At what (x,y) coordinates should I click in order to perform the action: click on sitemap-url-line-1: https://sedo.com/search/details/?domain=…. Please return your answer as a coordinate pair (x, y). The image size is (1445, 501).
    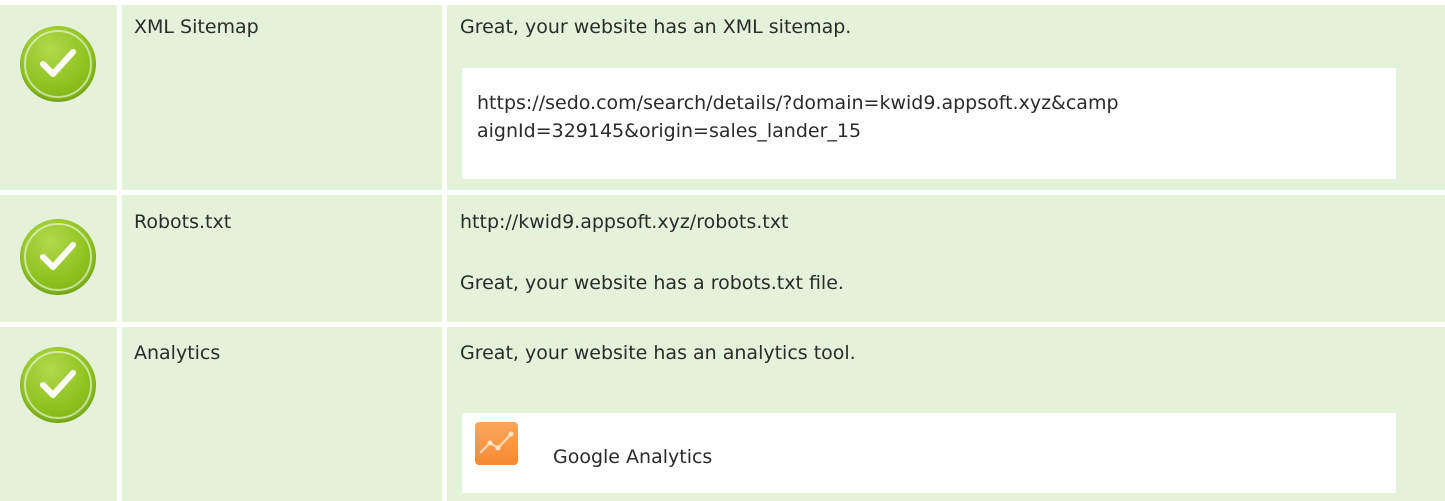
    Looking at the image, I should click on (798, 103).